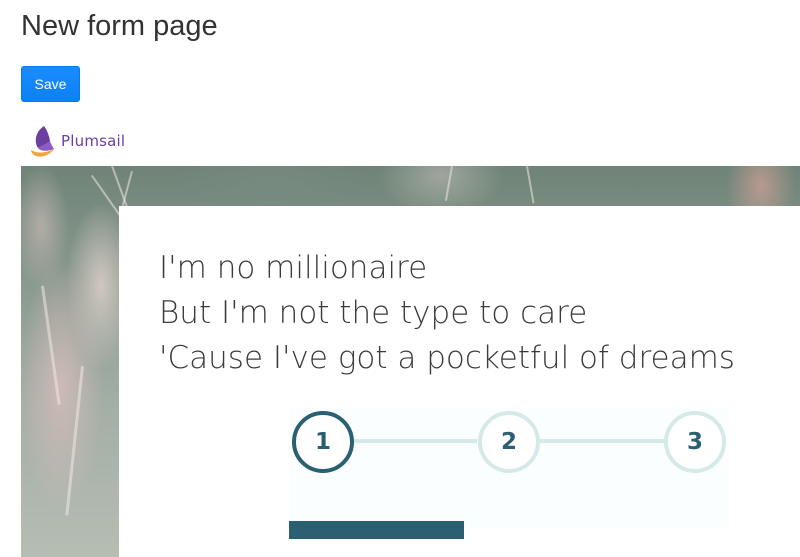 The image size is (800, 557). Describe the element at coordinates (293, 268) in the screenshot. I see `lyrics-line: I'm no millionaire` at that location.